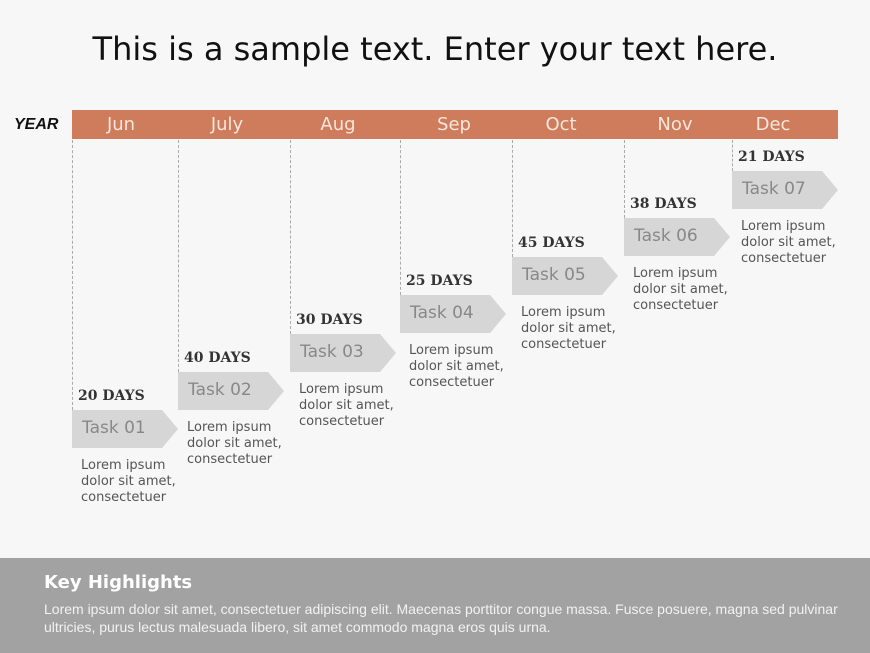 This screenshot has width=870, height=653. What do you see at coordinates (338, 124) in the screenshot?
I see `month-label: Aug` at bounding box center [338, 124].